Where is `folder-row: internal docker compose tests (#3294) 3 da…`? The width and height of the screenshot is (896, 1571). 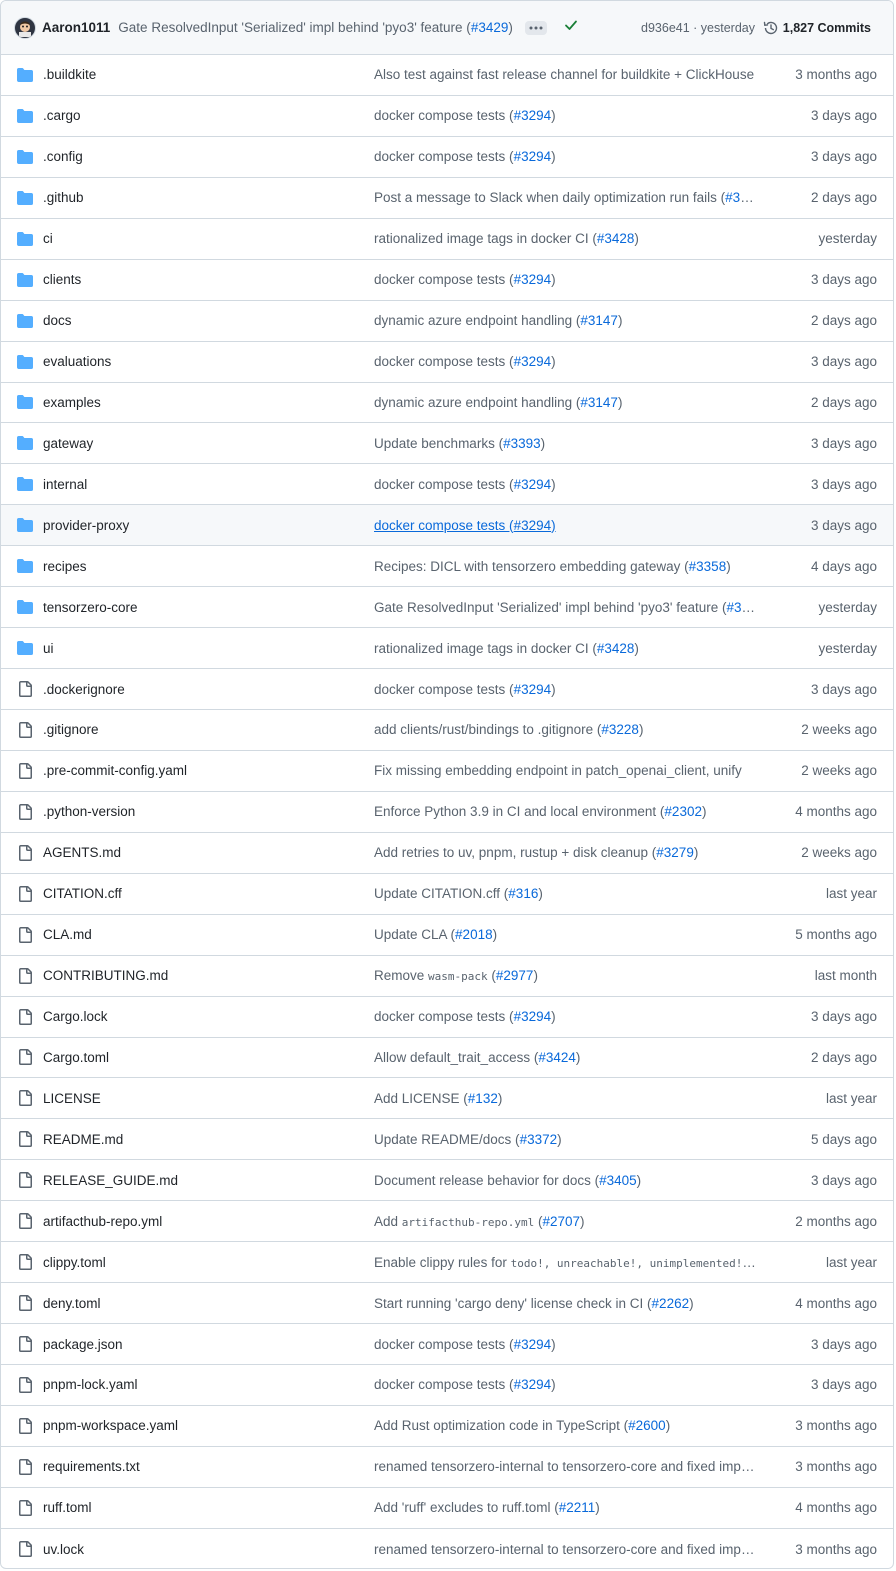 folder-row: internal docker compose tests (#3294) 3 da… is located at coordinates (447, 485).